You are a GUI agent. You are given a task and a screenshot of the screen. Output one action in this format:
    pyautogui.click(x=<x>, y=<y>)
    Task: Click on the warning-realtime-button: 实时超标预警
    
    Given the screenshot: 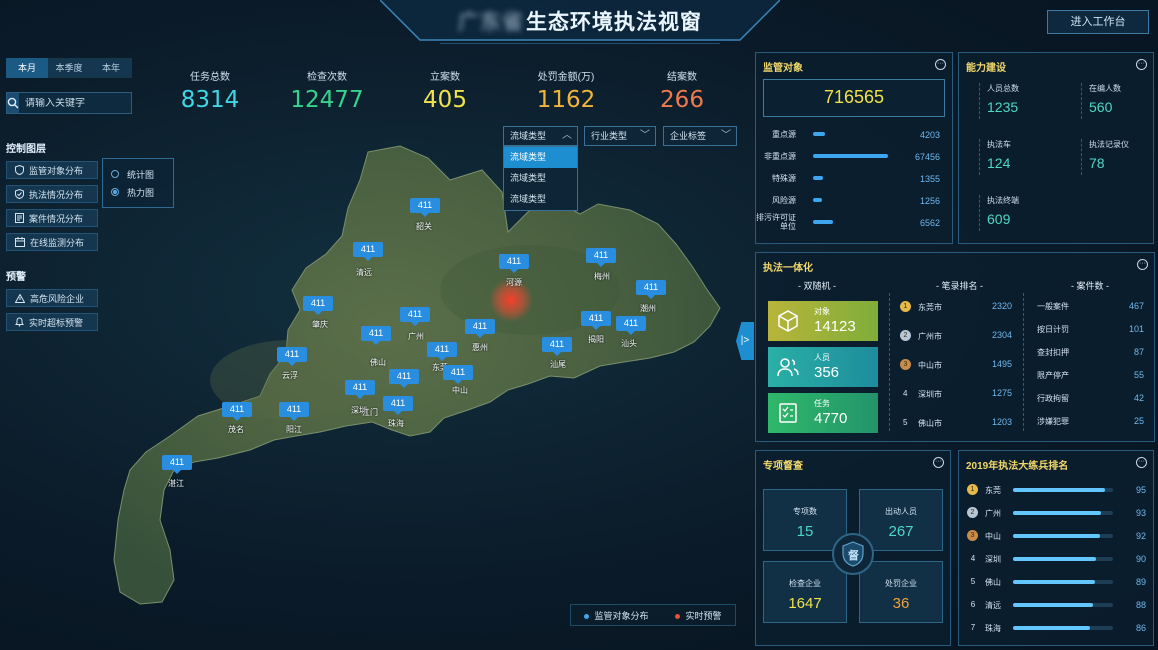 What is the action you would take?
    pyautogui.click(x=52, y=322)
    